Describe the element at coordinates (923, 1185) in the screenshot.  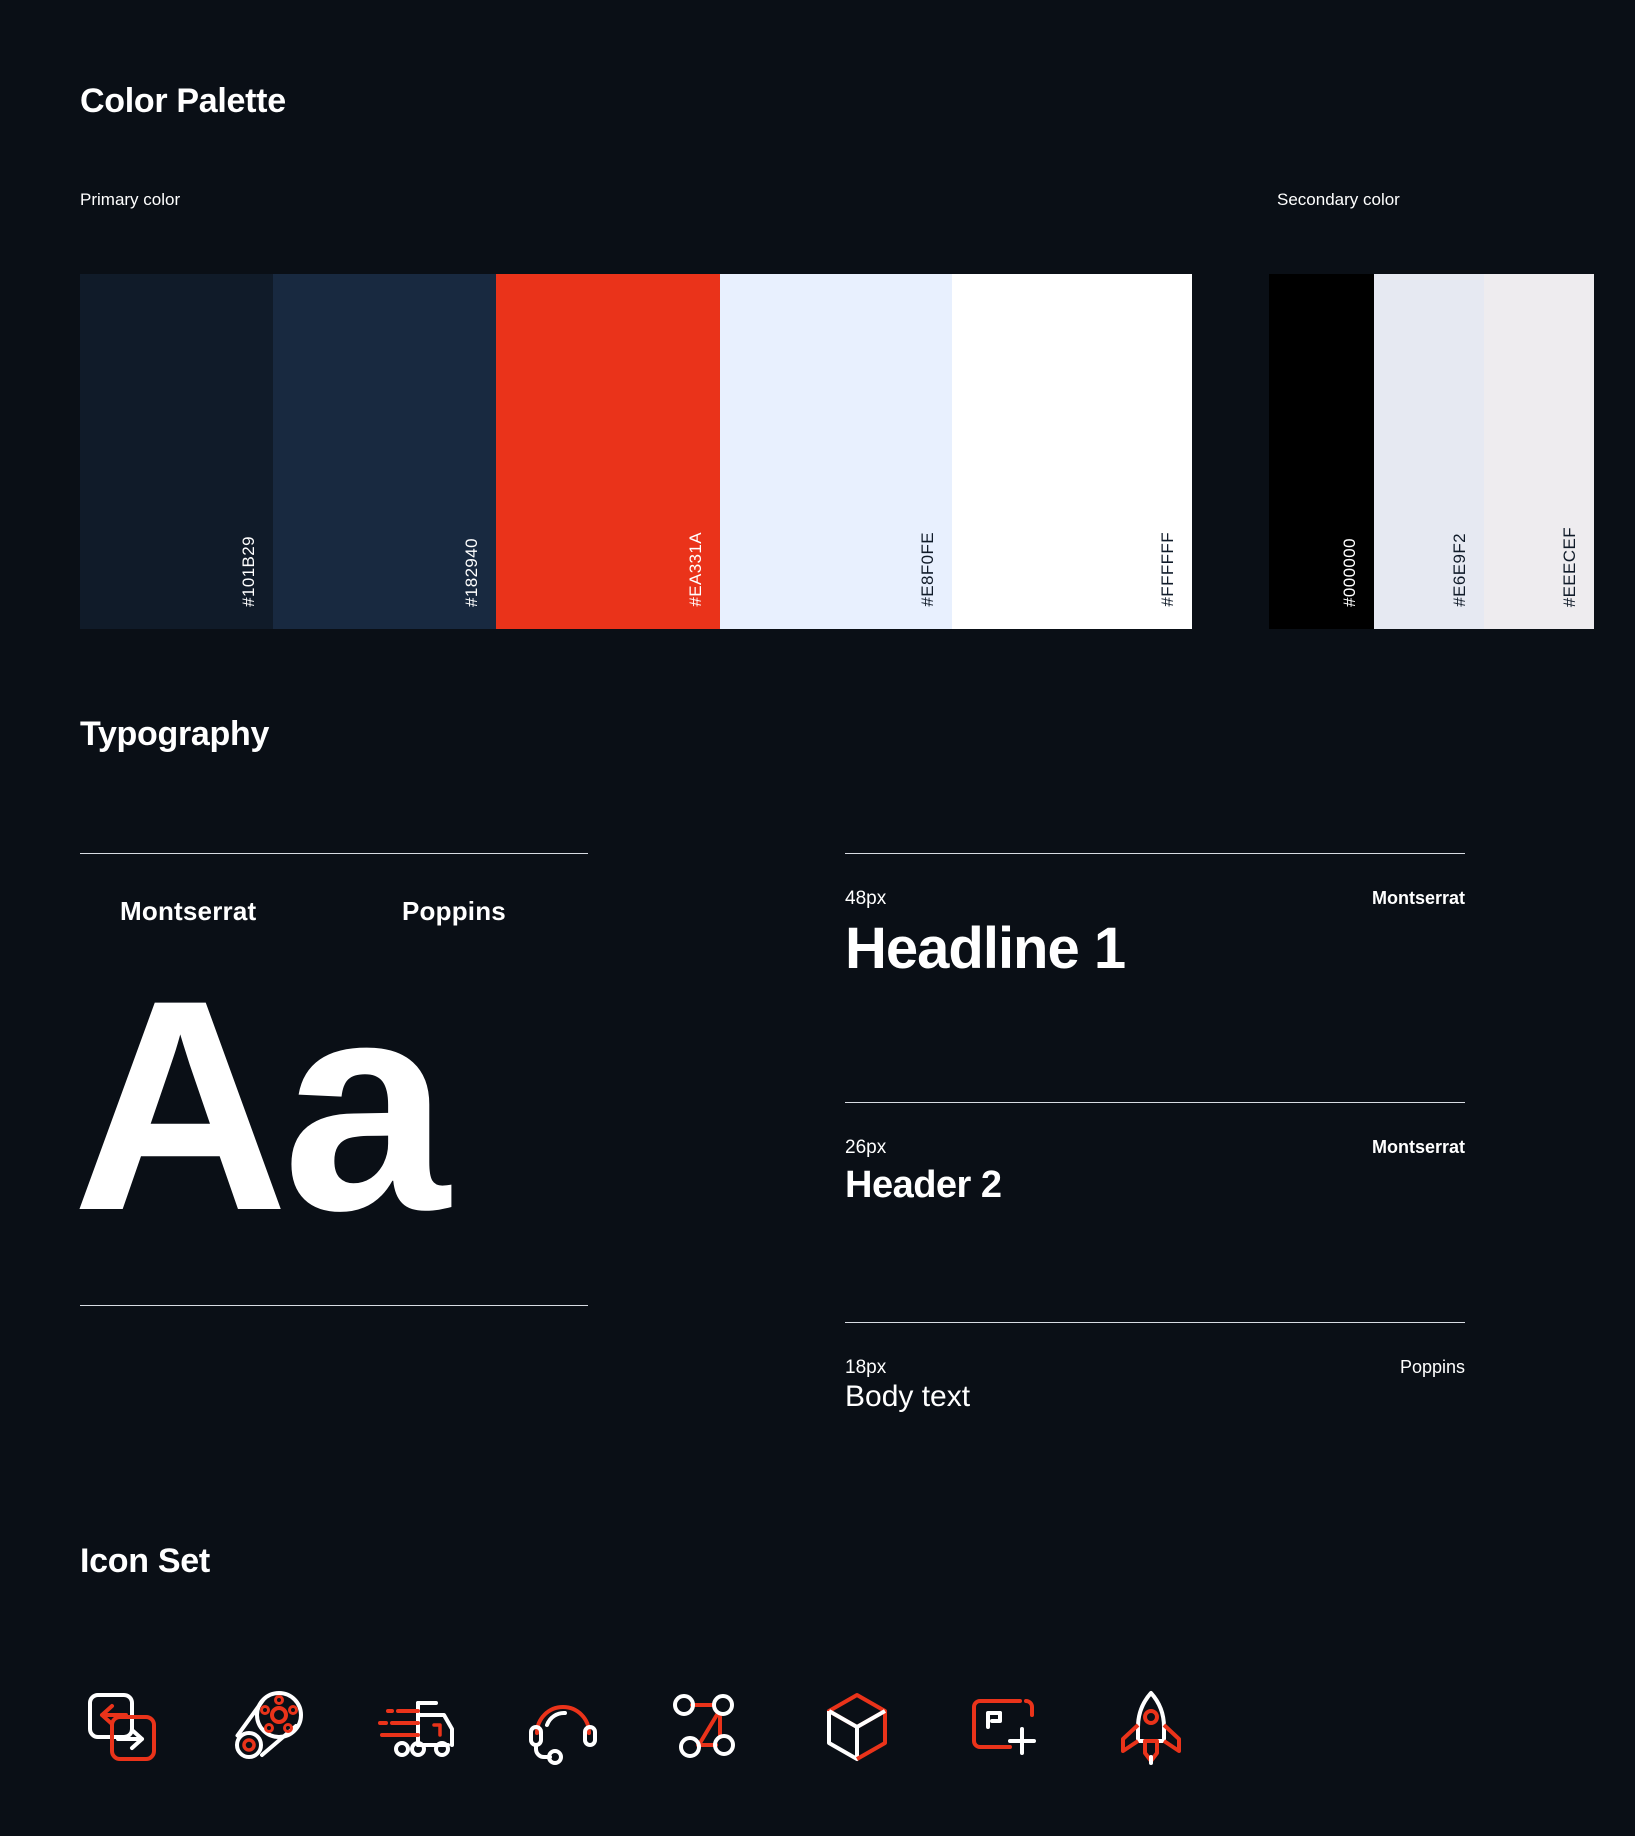
I see `type-sample-text: Header 2` at that location.